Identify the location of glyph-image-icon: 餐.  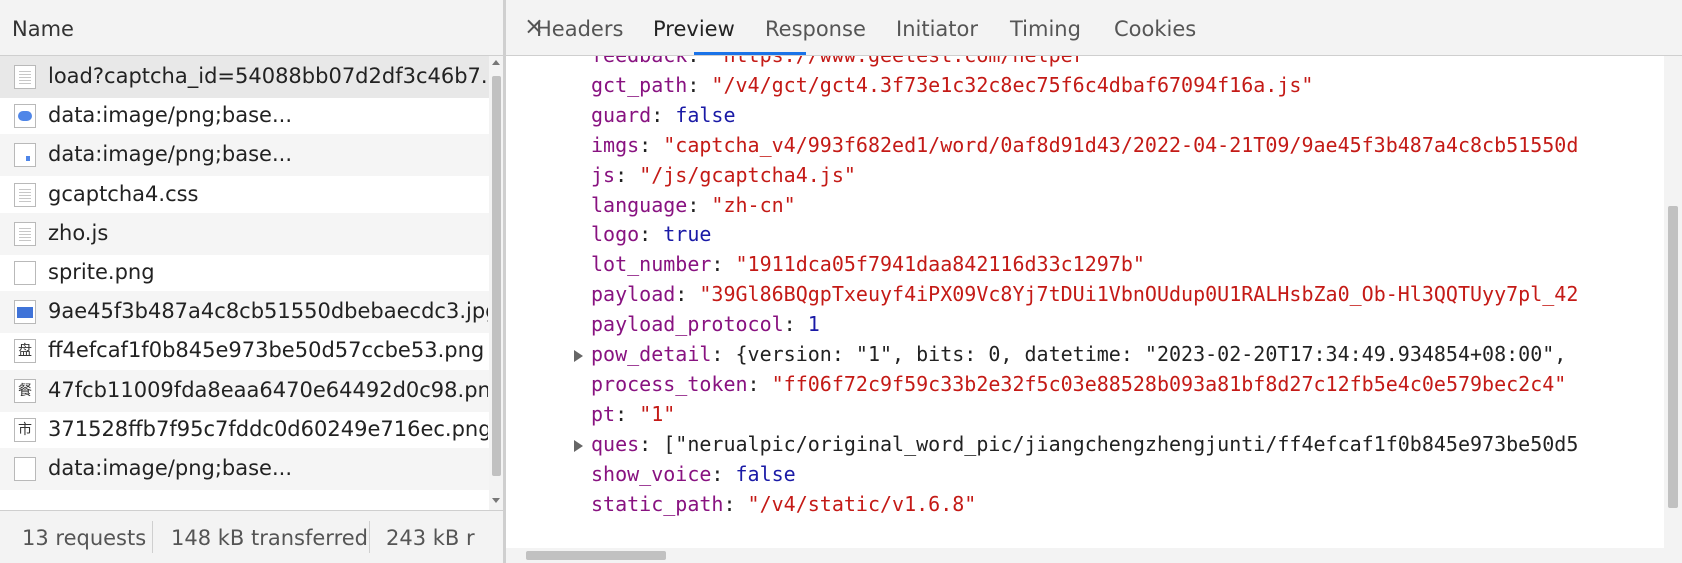
(25, 390).